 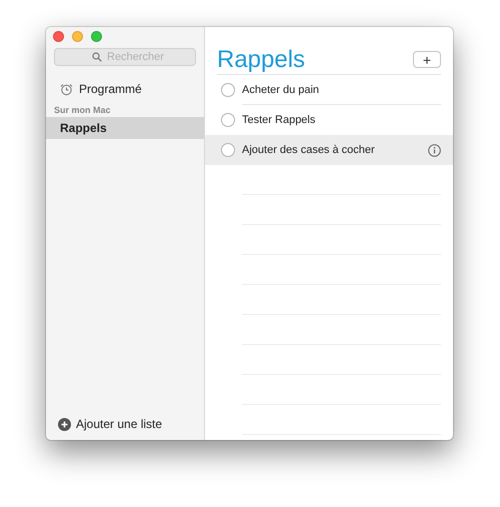 What do you see at coordinates (261, 60) in the screenshot?
I see `list-title: Rappels` at bounding box center [261, 60].